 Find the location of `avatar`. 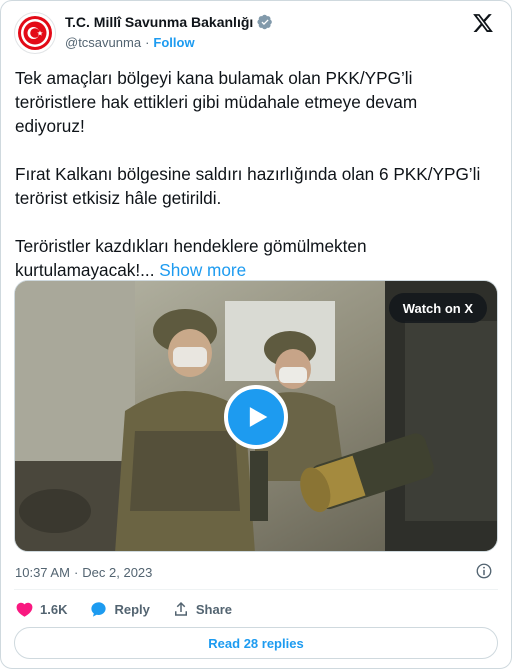

avatar is located at coordinates (35, 33).